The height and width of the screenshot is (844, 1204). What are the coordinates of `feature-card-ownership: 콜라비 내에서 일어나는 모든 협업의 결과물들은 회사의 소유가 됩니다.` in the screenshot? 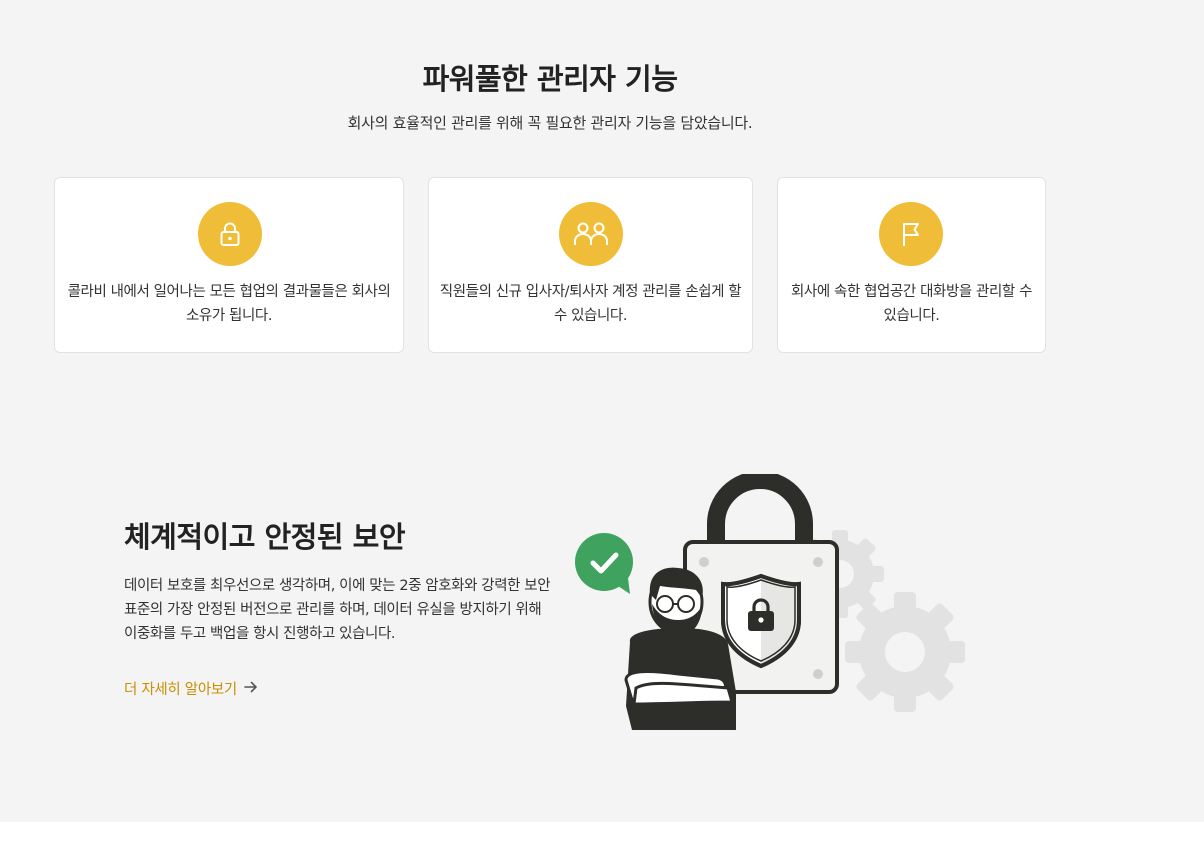 It's located at (229, 265).